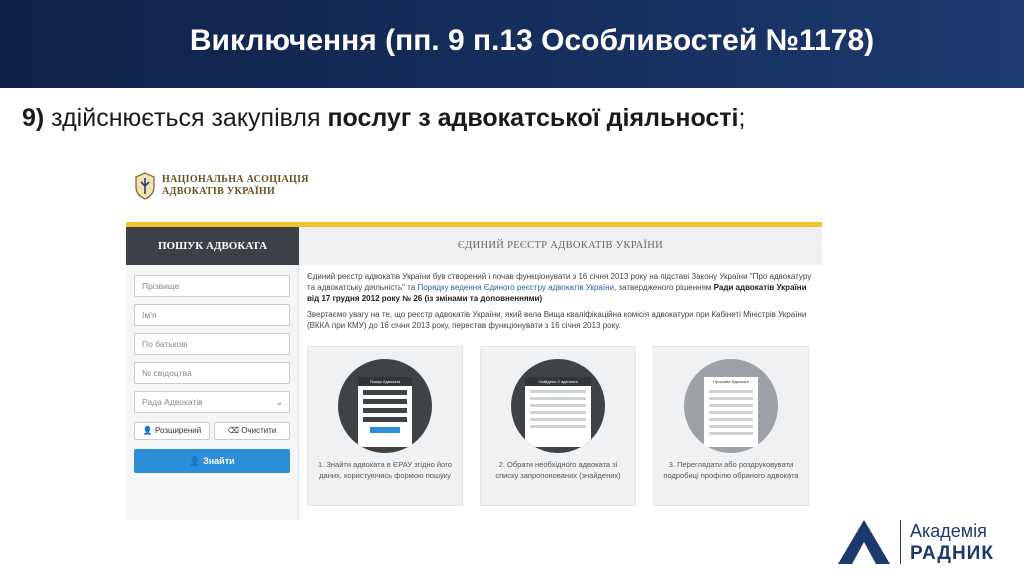  I want to click on profile-illustration: Профайл Адвоката, so click(731, 406).